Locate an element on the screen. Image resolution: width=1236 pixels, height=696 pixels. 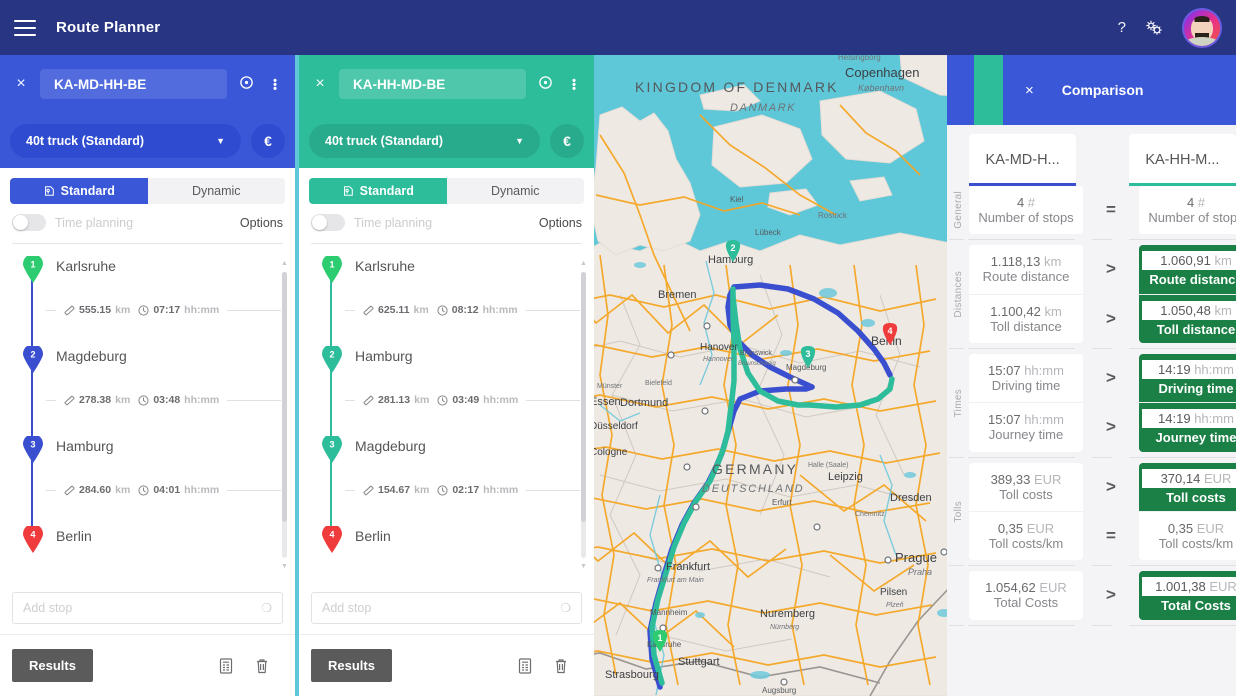
metric-cell-b: 1.050,48 km Toll distance is located at coordinates (1187, 318).